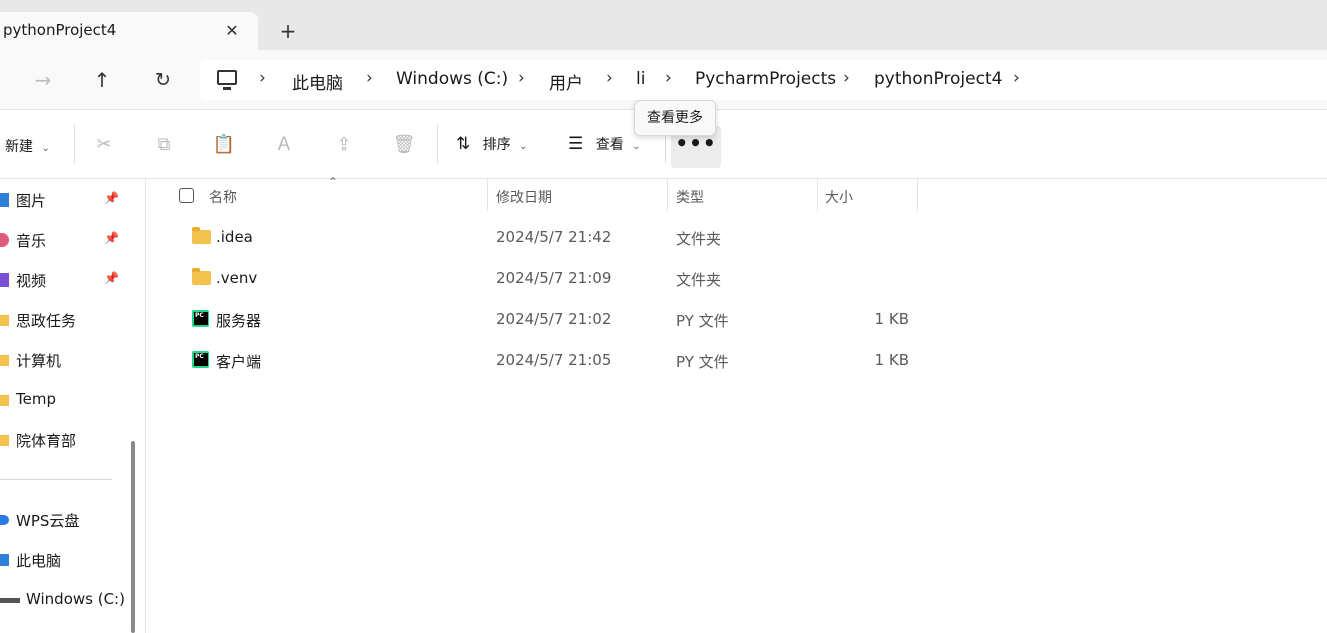 The image size is (1327, 633). What do you see at coordinates (4, 240) in the screenshot?
I see `music-icon` at bounding box center [4, 240].